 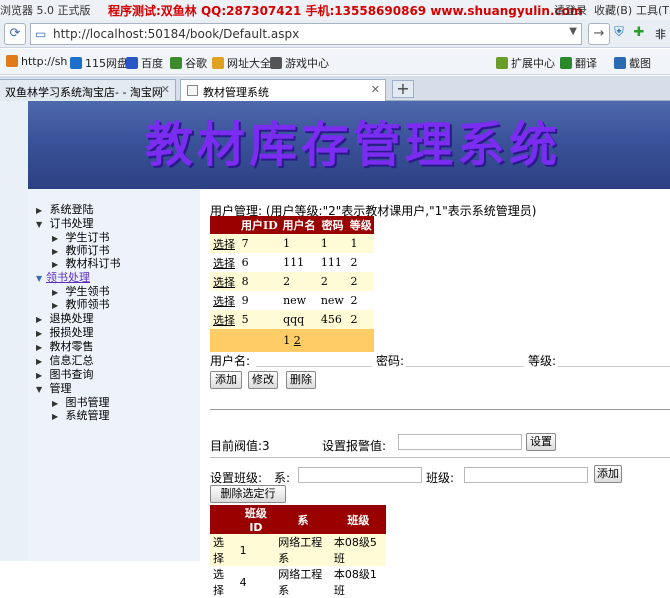 What do you see at coordinates (299, 63) in the screenshot?
I see `fav-item-6: 游戏中心` at bounding box center [299, 63].